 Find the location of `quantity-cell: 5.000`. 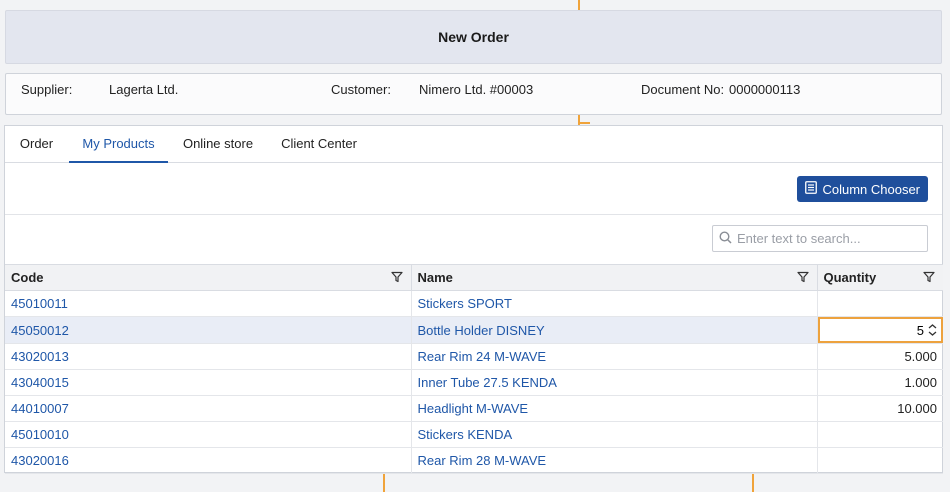

quantity-cell: 5.000 is located at coordinates (880, 356).